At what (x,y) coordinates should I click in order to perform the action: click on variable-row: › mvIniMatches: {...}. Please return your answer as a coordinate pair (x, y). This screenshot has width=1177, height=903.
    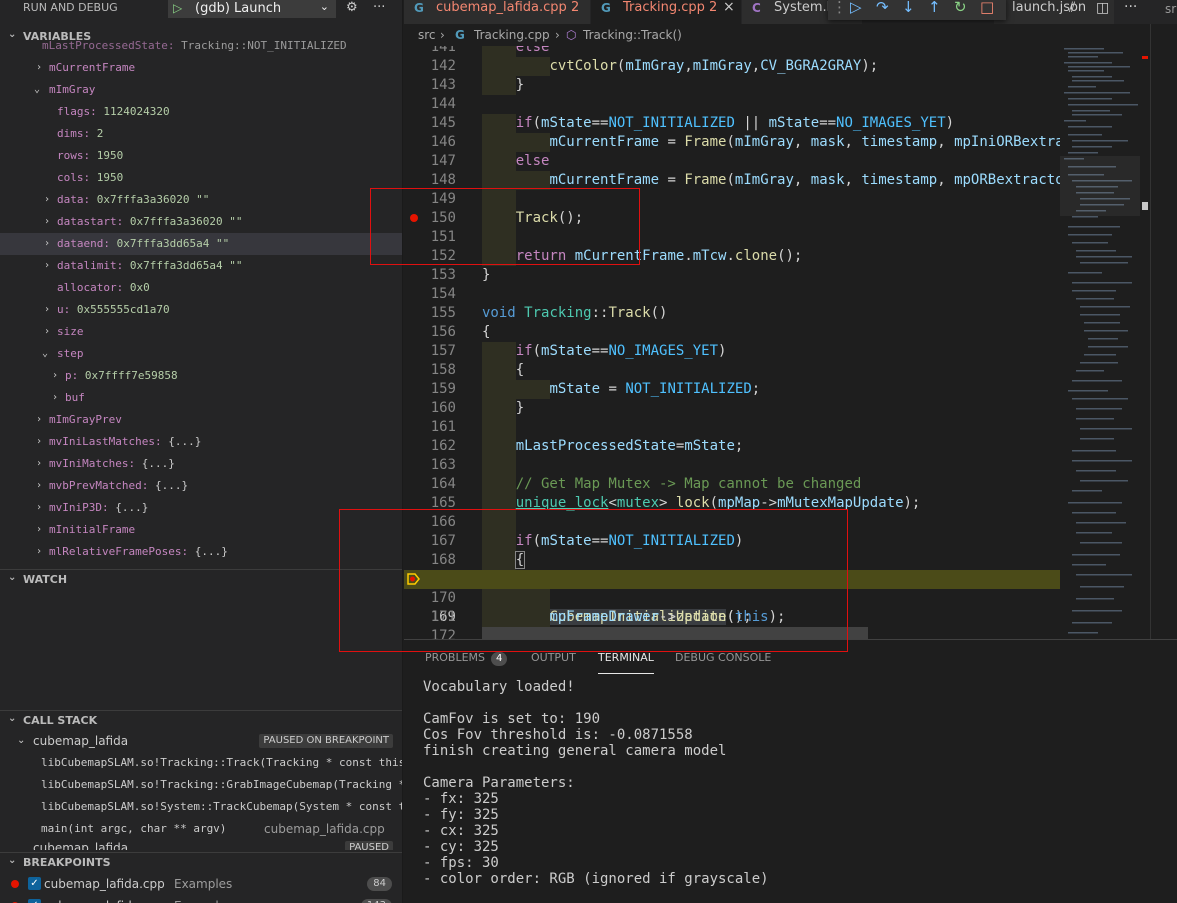
    Looking at the image, I should click on (201, 464).